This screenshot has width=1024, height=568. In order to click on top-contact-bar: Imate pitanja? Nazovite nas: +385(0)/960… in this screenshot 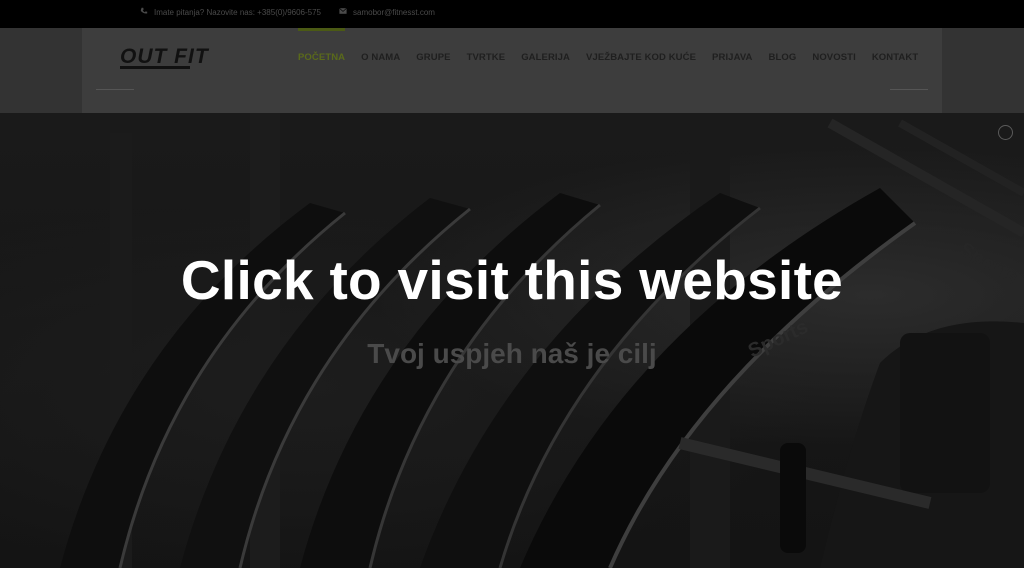, I will do `click(512, 14)`.